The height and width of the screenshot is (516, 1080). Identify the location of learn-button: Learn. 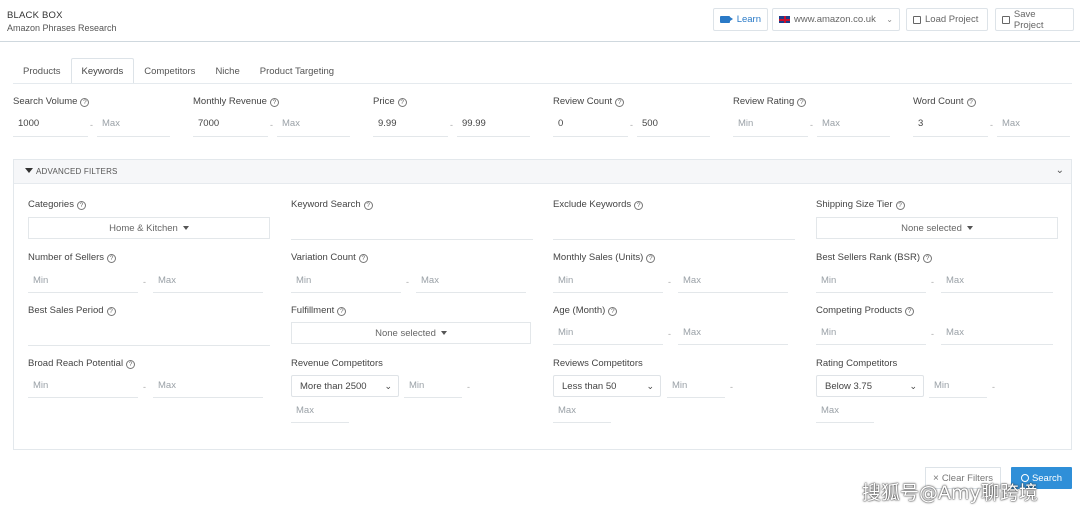
(740, 19).